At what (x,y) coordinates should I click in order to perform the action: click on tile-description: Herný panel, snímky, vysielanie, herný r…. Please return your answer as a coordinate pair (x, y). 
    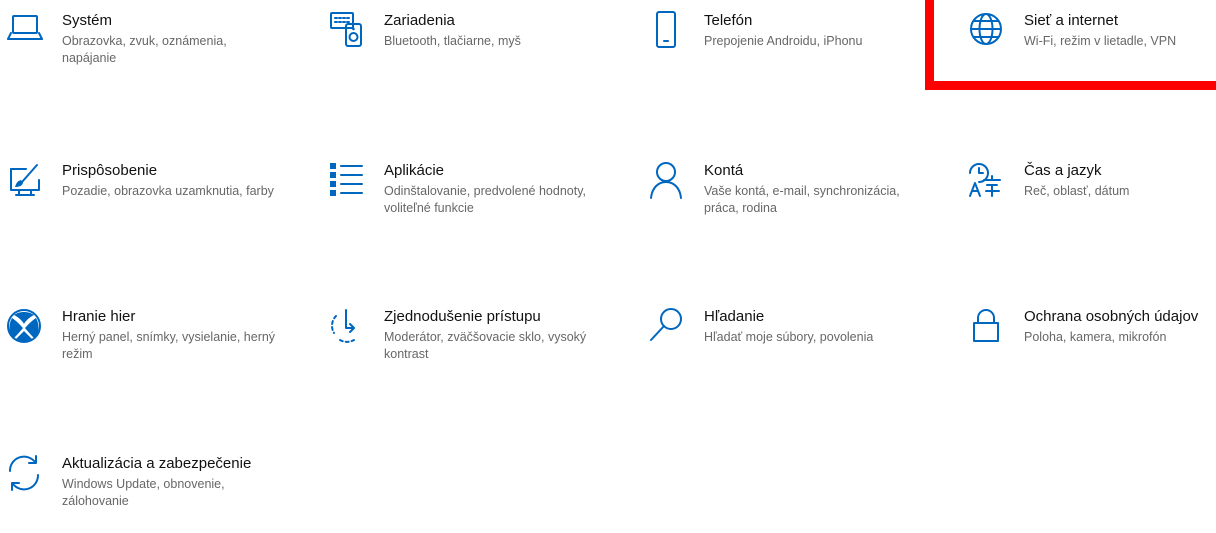
    Looking at the image, I should click on (169, 345).